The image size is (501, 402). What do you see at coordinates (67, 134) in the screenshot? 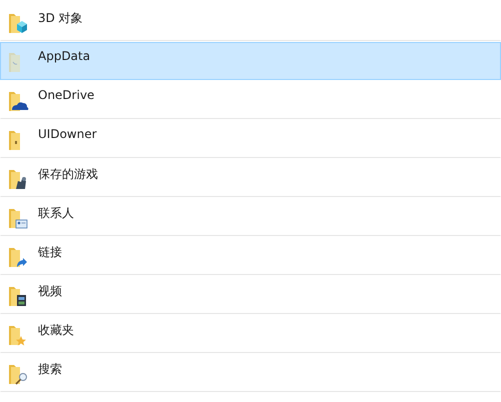
I see `folder-name: UIDowner` at bounding box center [67, 134].